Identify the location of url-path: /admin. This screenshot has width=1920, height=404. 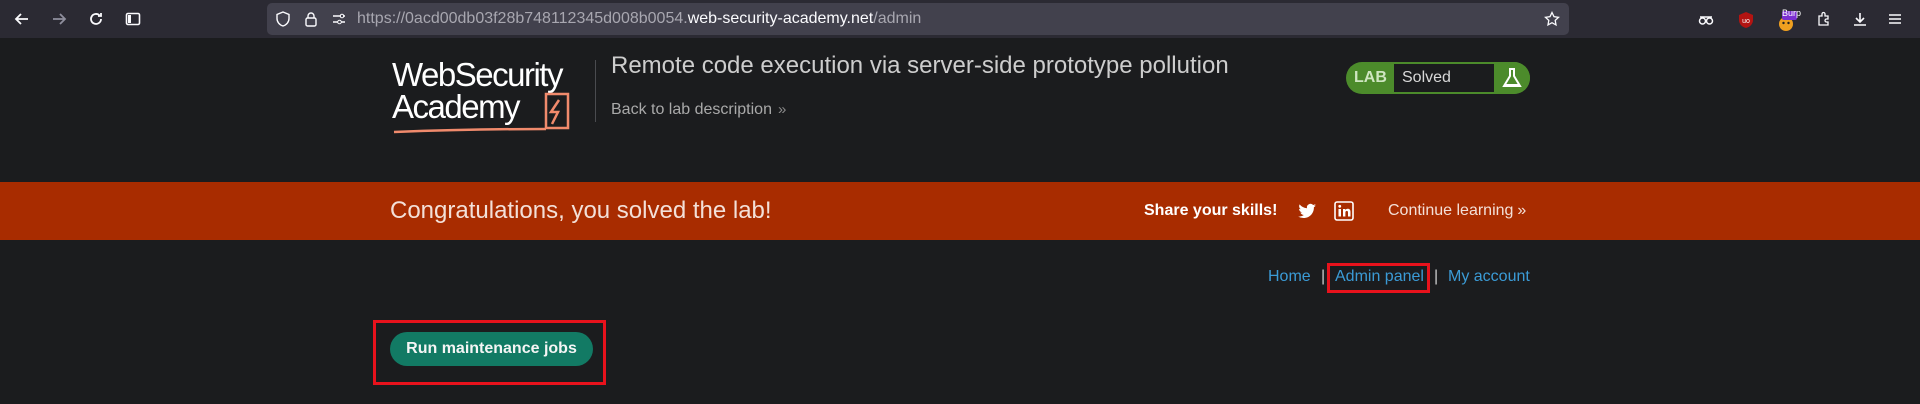
(897, 18).